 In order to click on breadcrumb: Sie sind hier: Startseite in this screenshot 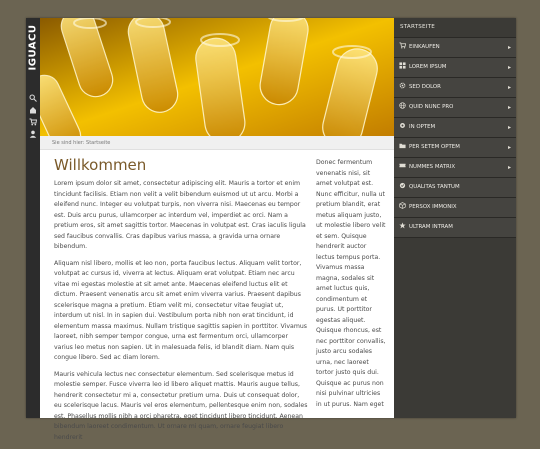, I will do `click(217, 143)`.